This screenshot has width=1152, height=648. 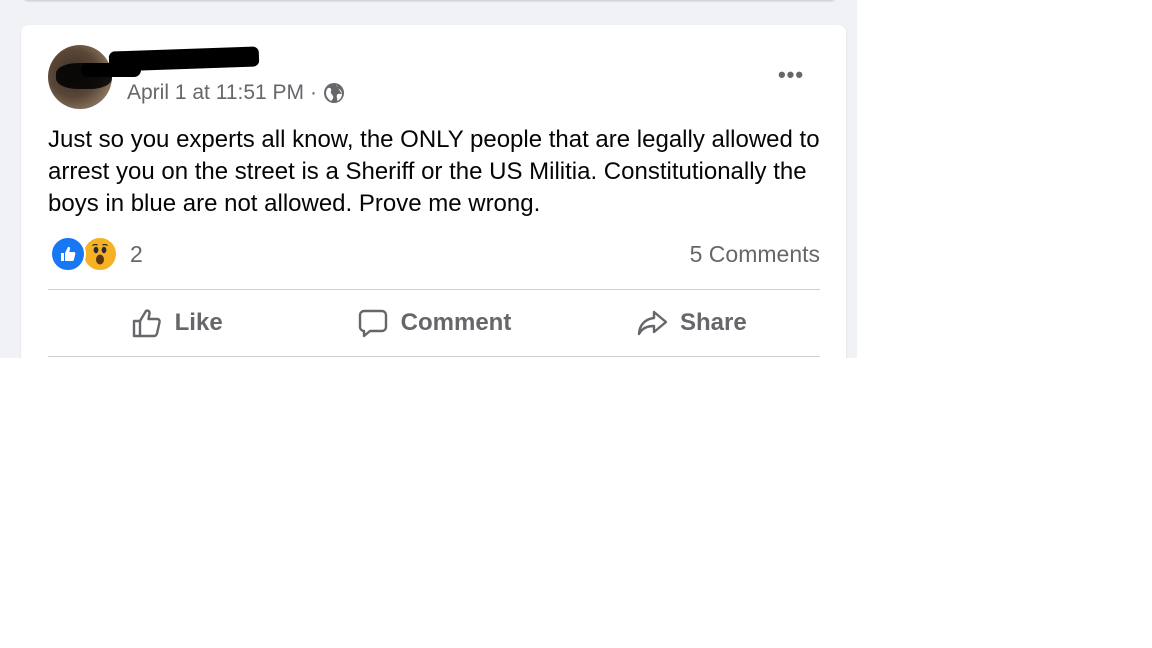 I want to click on like-reaction-icon, so click(x=68, y=254).